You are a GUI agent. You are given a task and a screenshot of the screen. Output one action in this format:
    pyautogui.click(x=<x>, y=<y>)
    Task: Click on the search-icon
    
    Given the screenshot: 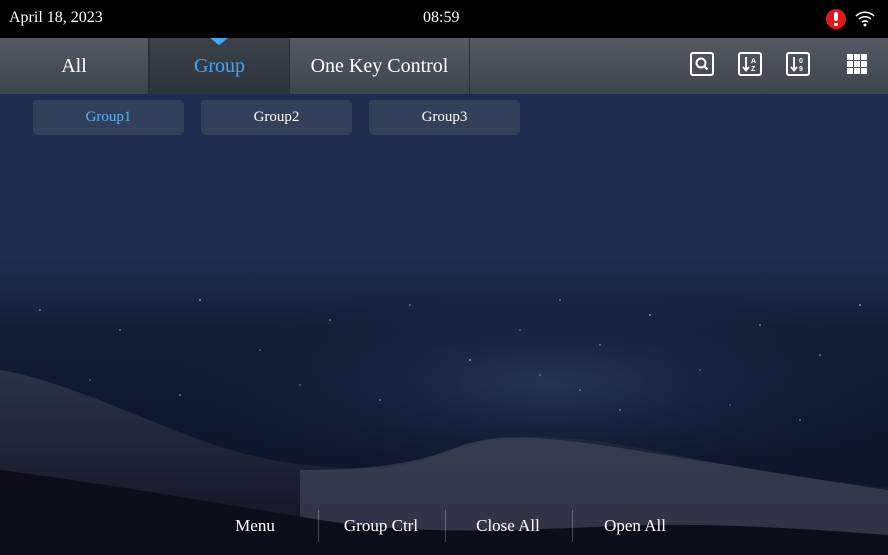 What is the action you would take?
    pyautogui.click(x=702, y=64)
    